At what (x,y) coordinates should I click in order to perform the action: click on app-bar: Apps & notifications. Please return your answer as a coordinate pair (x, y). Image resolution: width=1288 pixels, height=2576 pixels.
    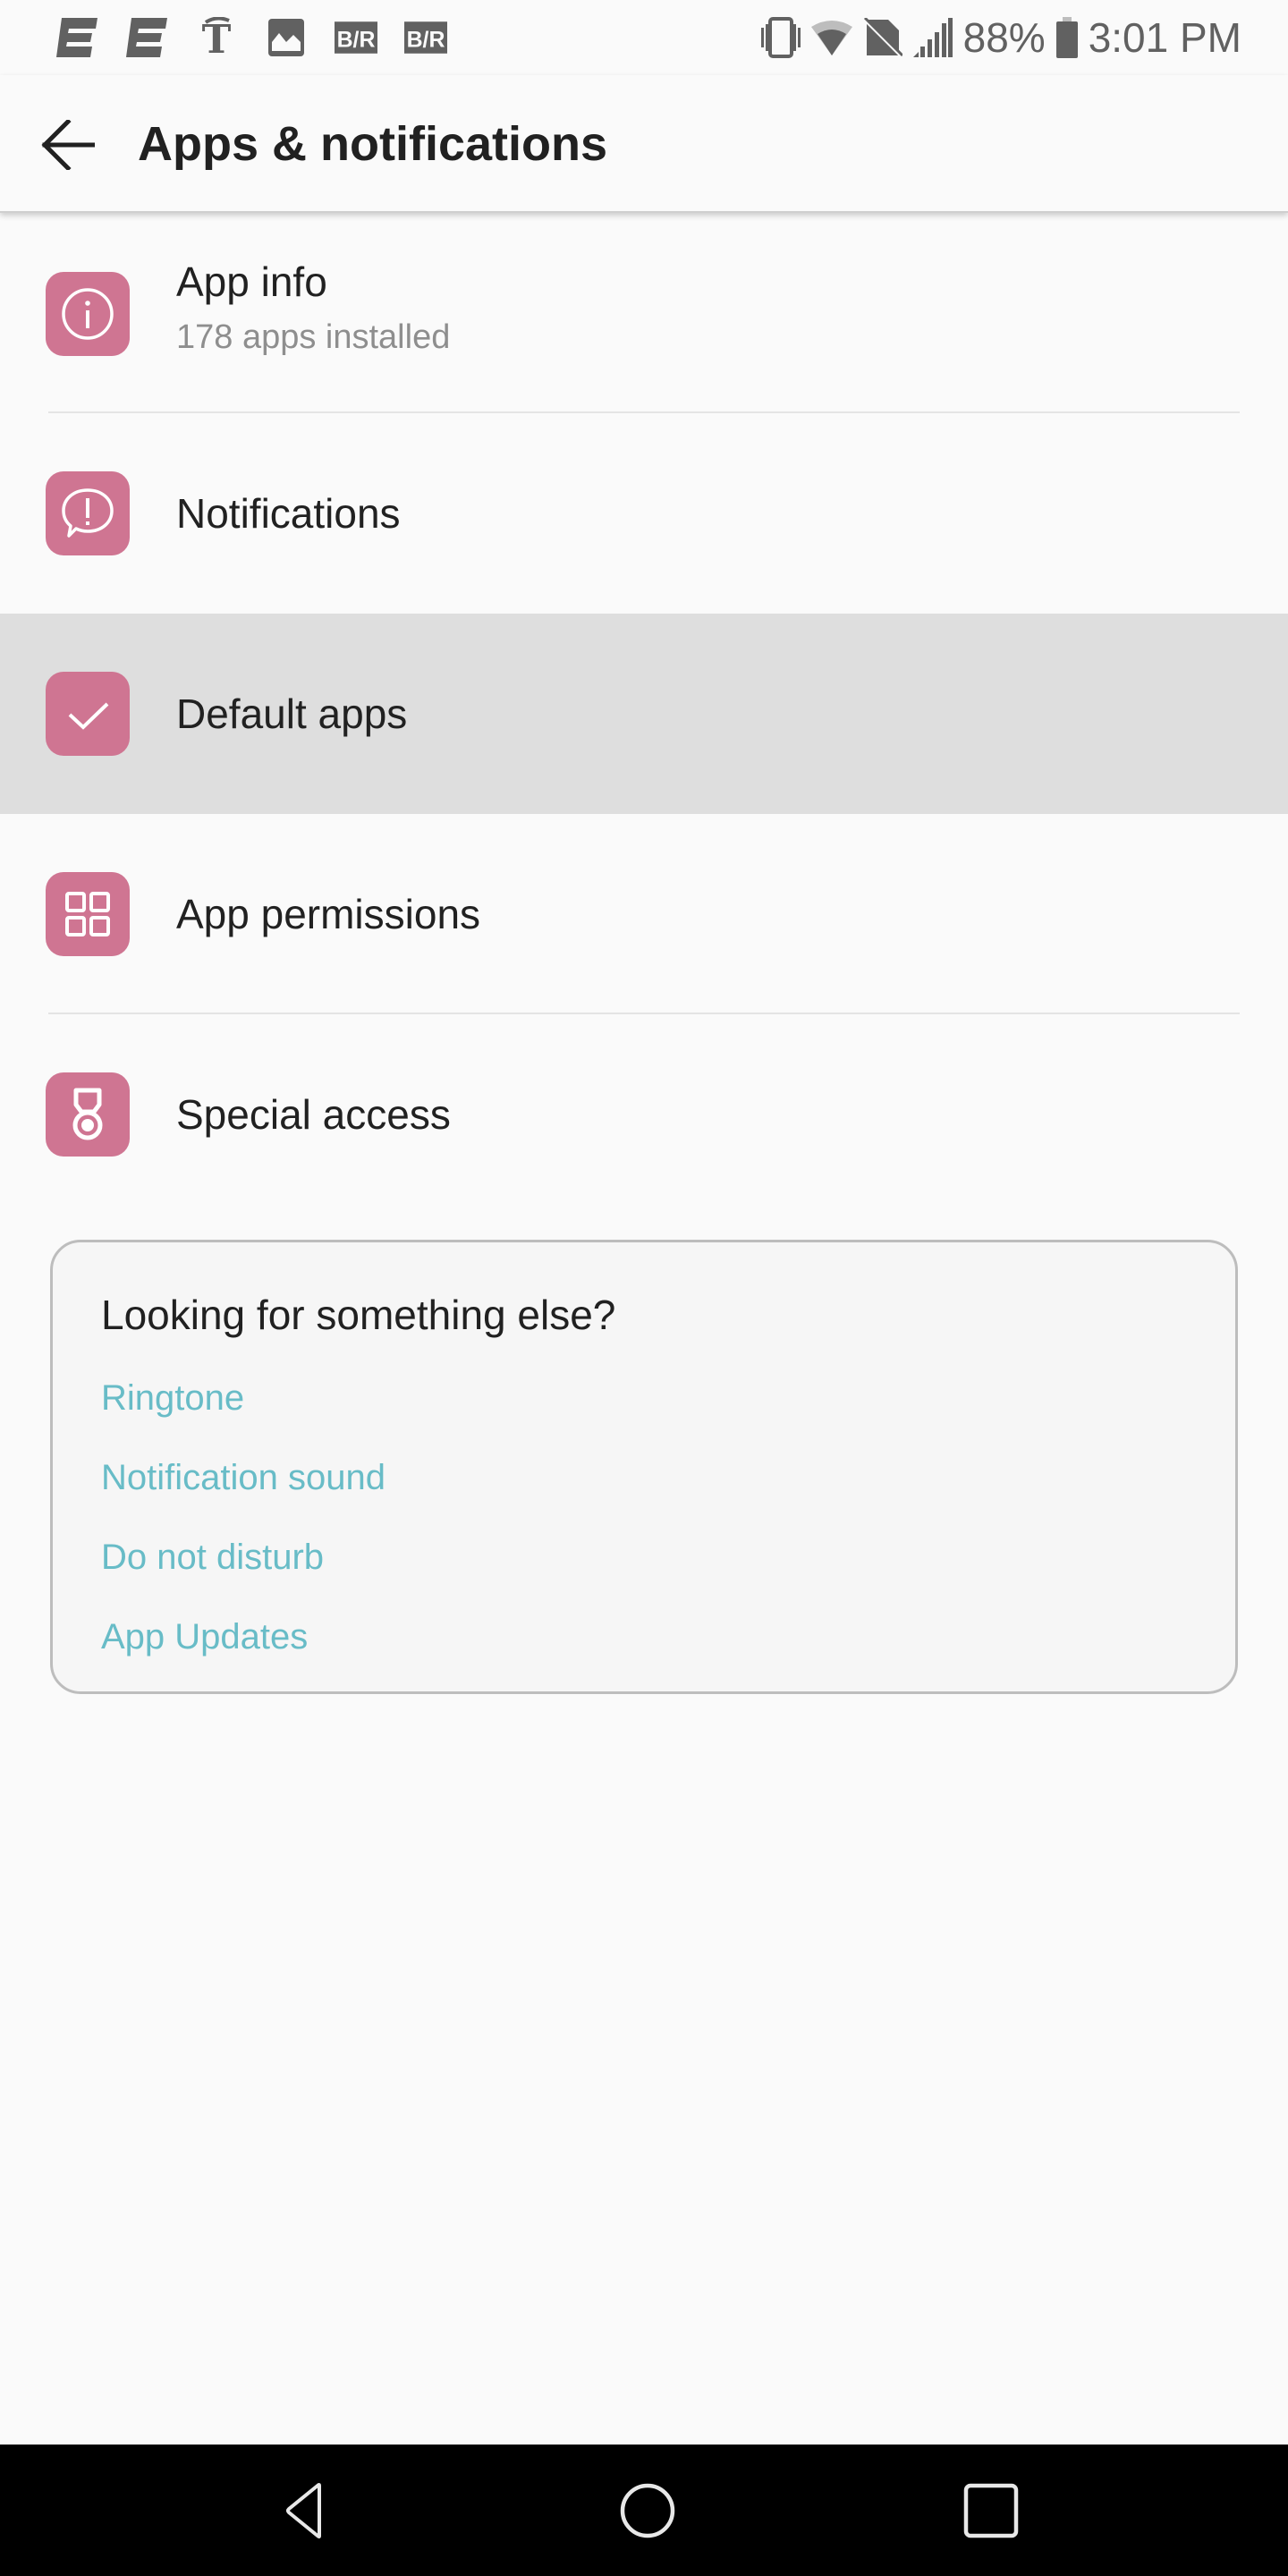
    Looking at the image, I should click on (644, 144).